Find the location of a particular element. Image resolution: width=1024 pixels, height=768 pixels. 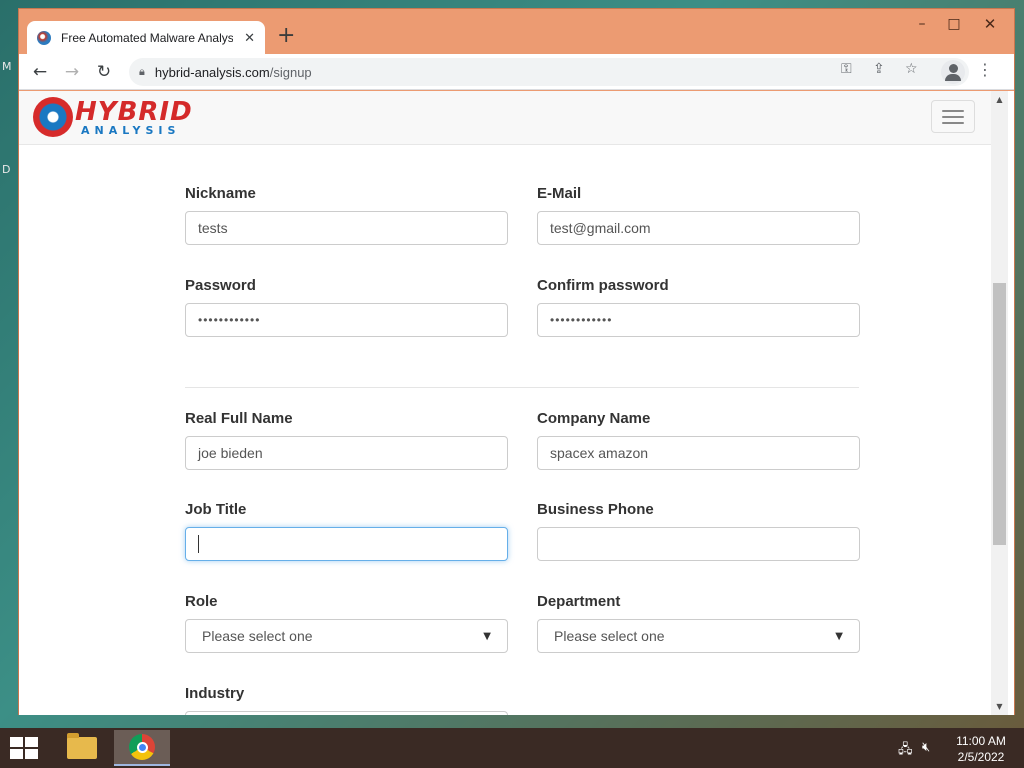

window-controls: – □ ✕ is located at coordinates (958, 24).